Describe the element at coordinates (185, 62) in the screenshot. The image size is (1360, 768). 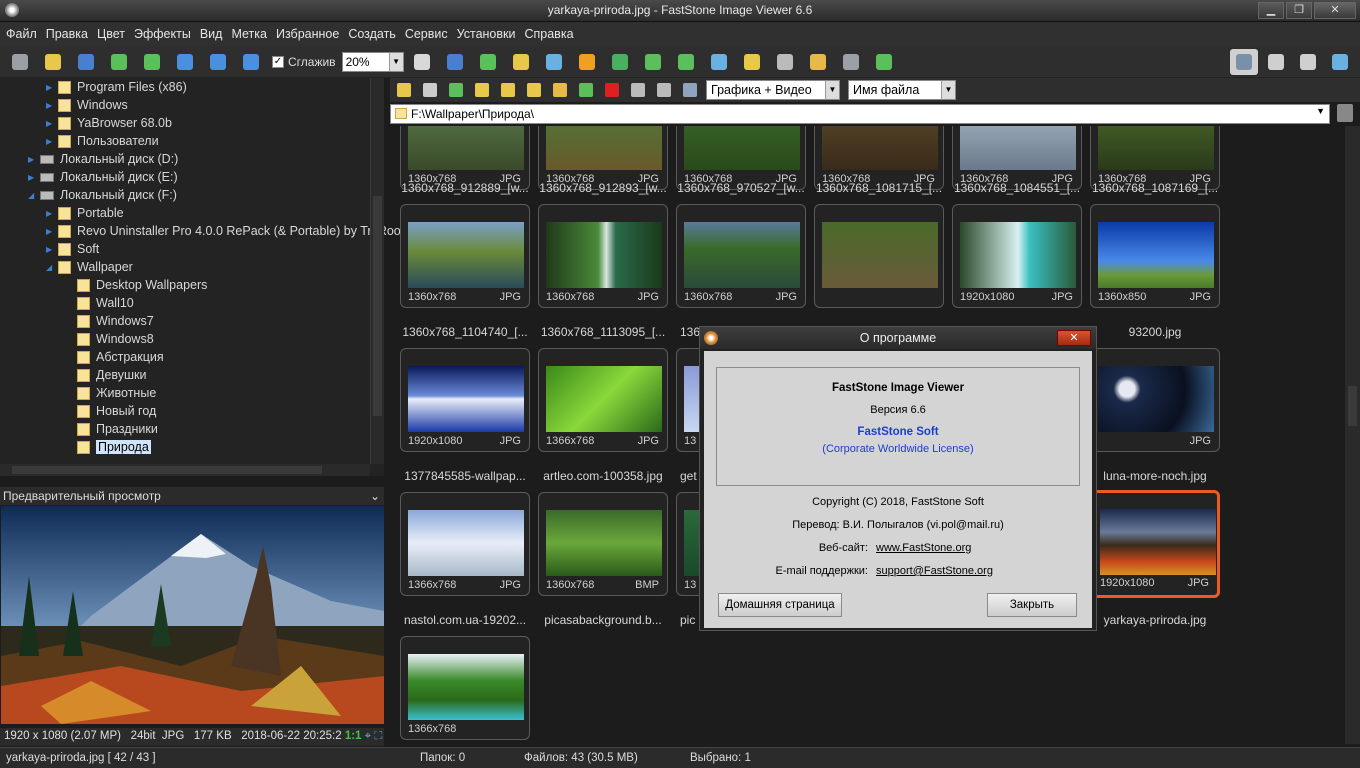
I see `zoom-in-icon` at that location.